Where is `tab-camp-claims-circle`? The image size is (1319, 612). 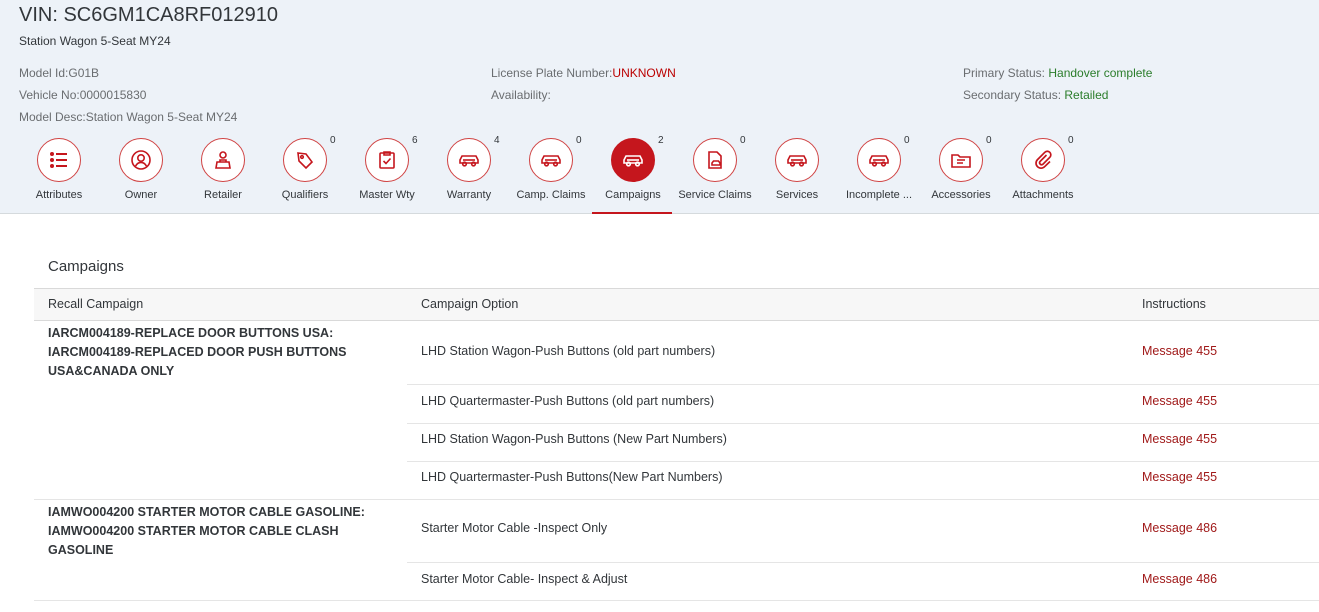 tab-camp-claims-circle is located at coordinates (551, 160).